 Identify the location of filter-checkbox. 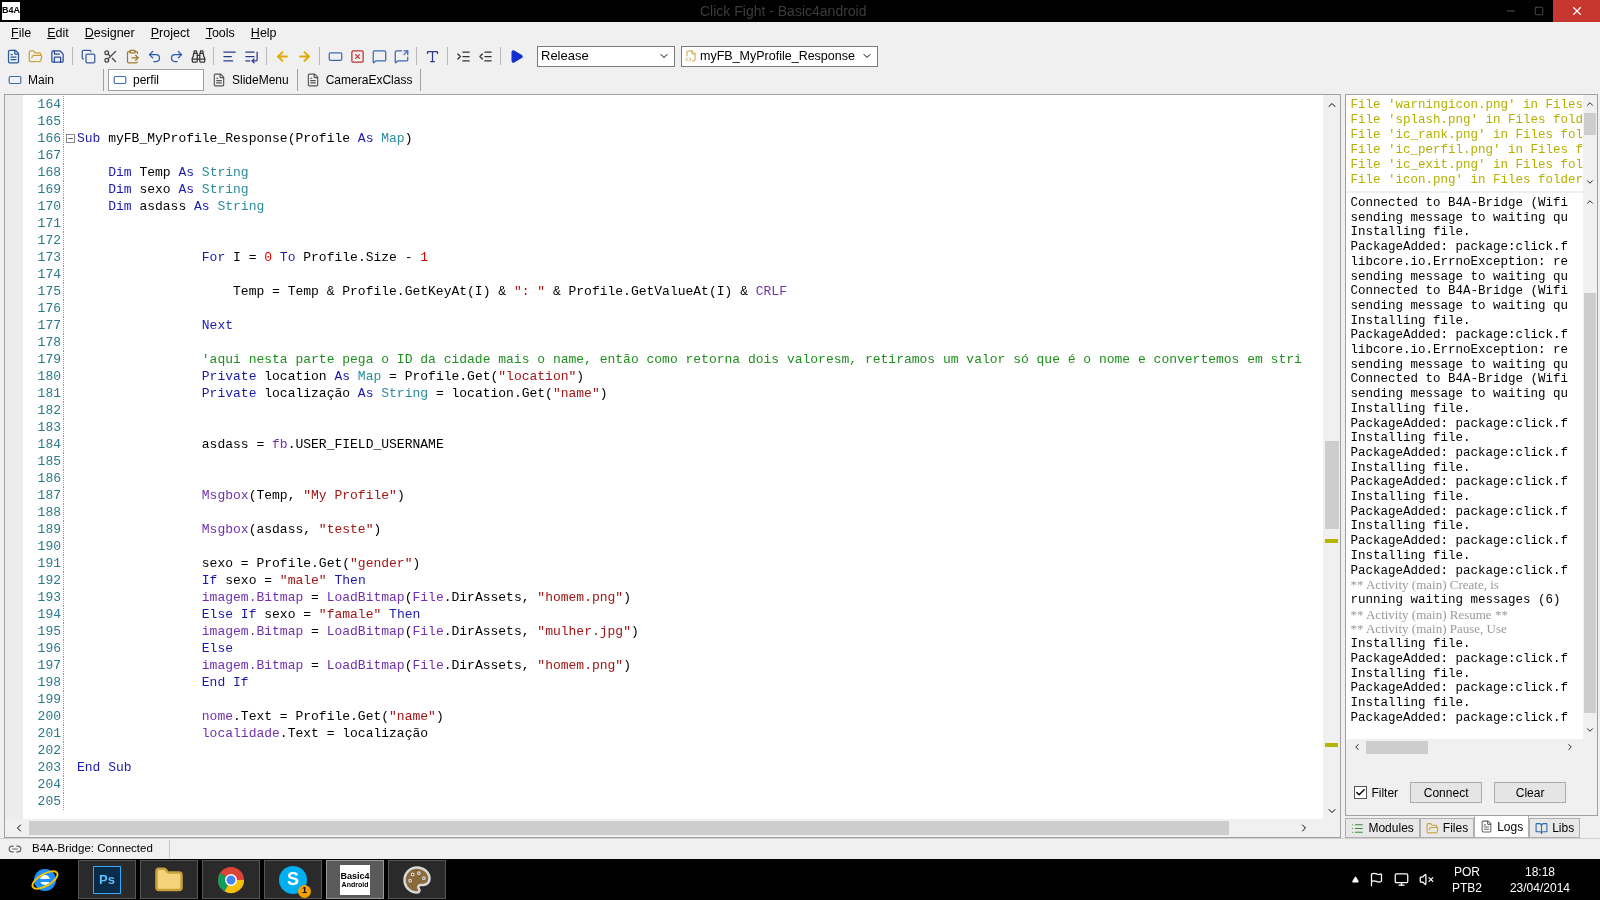
(1361, 792).